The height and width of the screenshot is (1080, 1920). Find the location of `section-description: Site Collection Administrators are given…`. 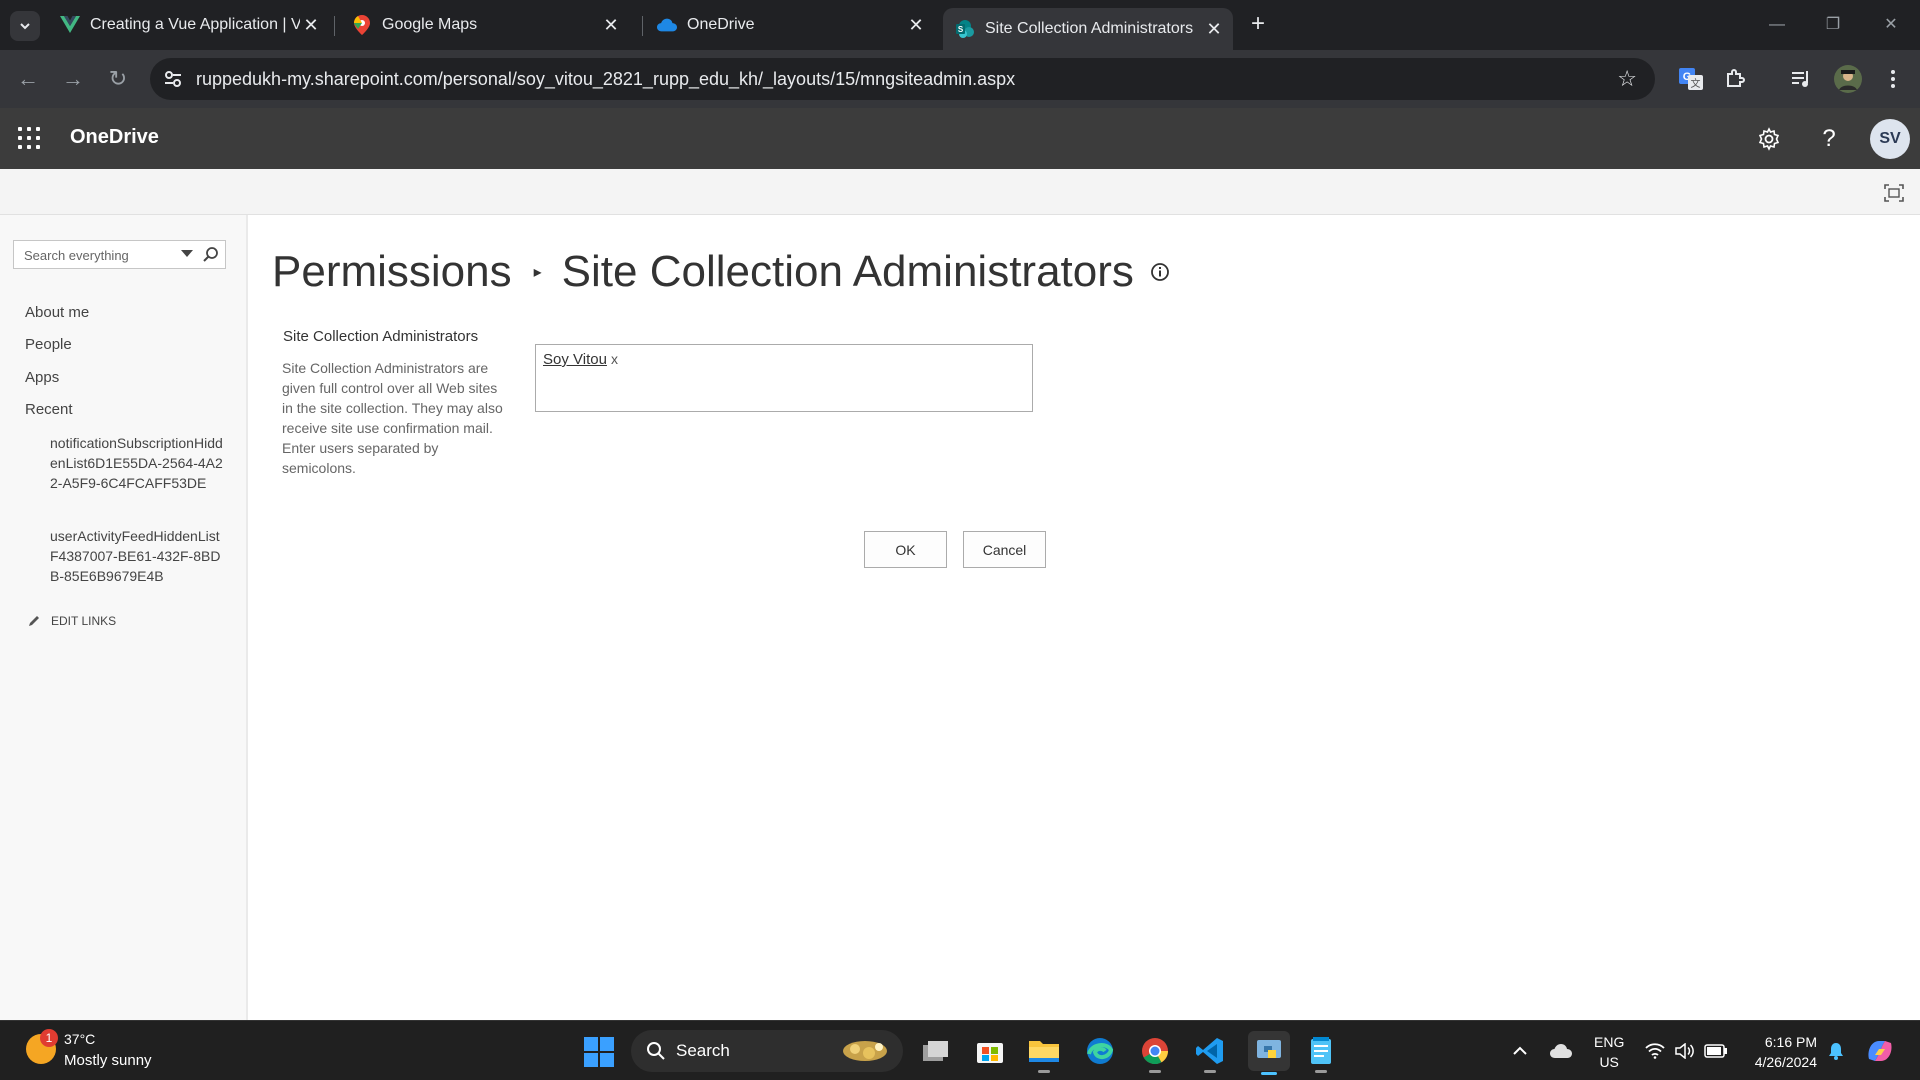

section-description: Site Collection Administrators are given… is located at coordinates (392, 418).